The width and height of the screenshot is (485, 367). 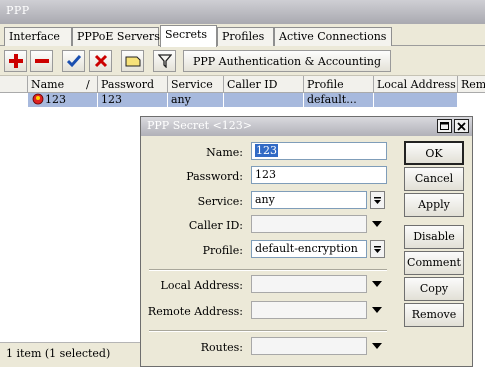 I want to click on status-bar: 1 item (1 selected), so click(x=70, y=354).